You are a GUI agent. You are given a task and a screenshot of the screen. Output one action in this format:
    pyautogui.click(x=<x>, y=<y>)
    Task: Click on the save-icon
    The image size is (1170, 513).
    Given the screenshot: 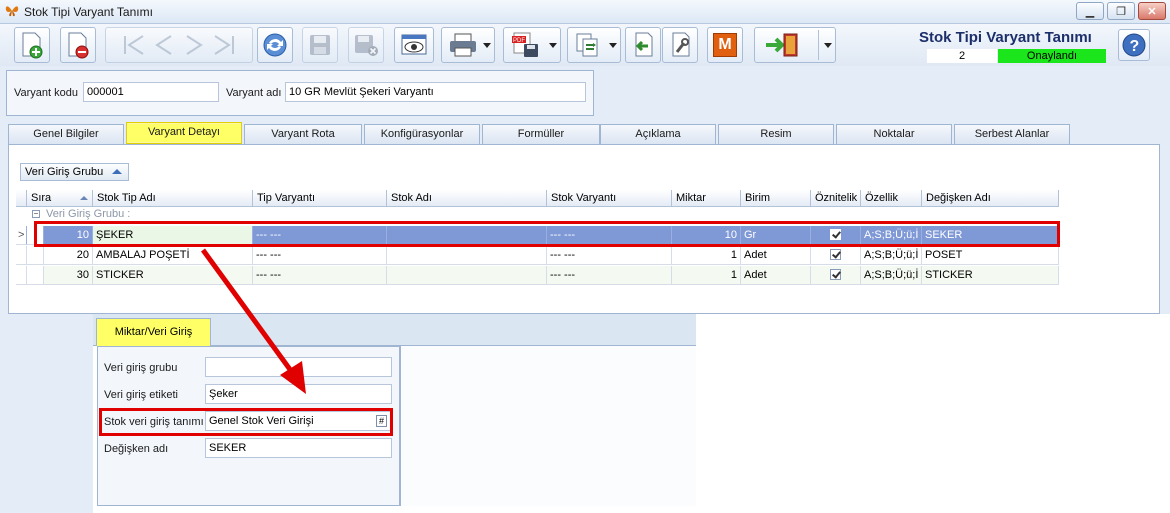 What is the action you would take?
    pyautogui.click(x=320, y=45)
    